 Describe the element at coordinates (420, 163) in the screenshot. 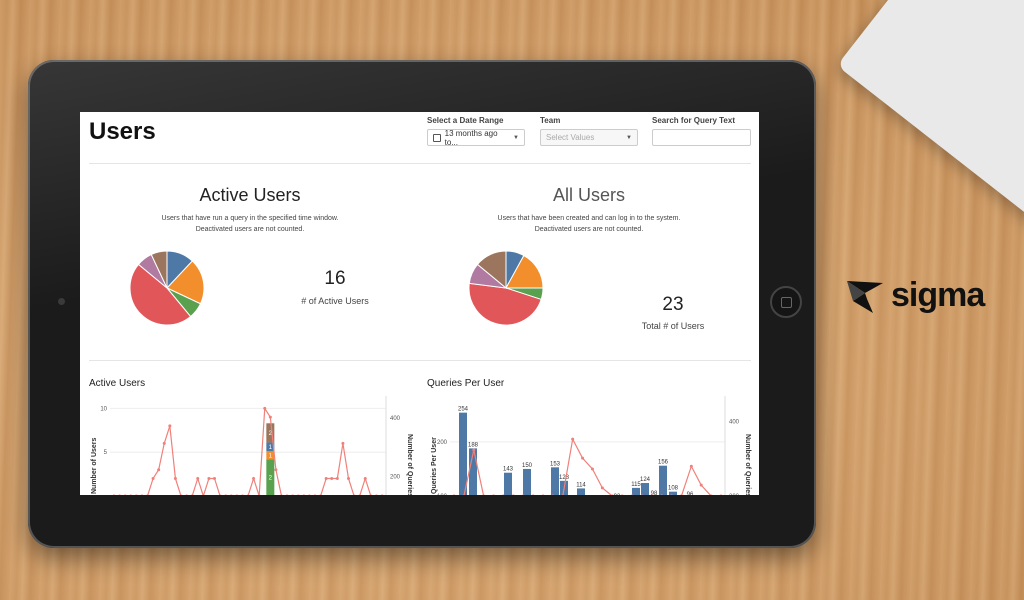

I see `divider` at that location.